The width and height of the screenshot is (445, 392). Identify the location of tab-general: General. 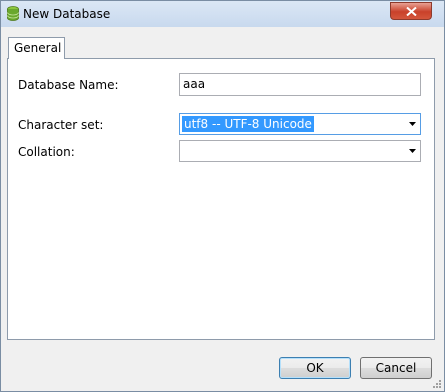
(36, 48).